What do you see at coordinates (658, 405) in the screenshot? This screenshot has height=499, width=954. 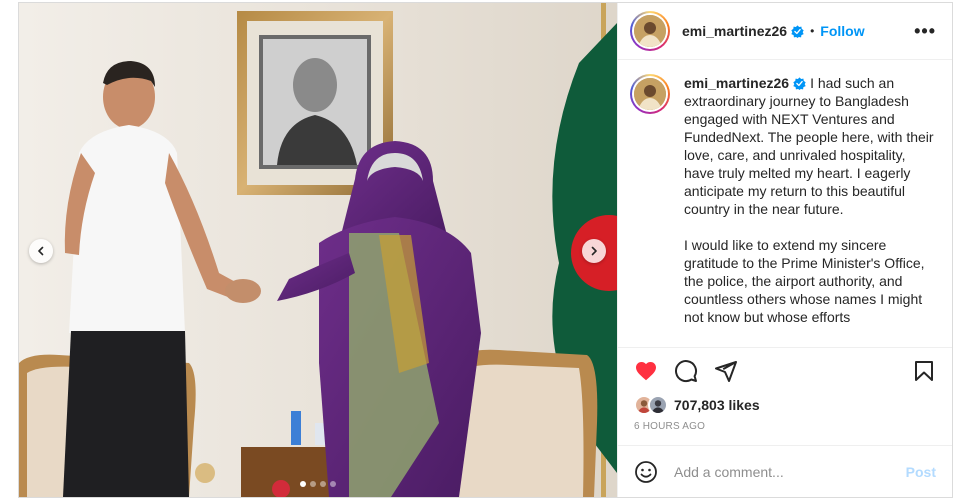 I see `liker-avatar` at bounding box center [658, 405].